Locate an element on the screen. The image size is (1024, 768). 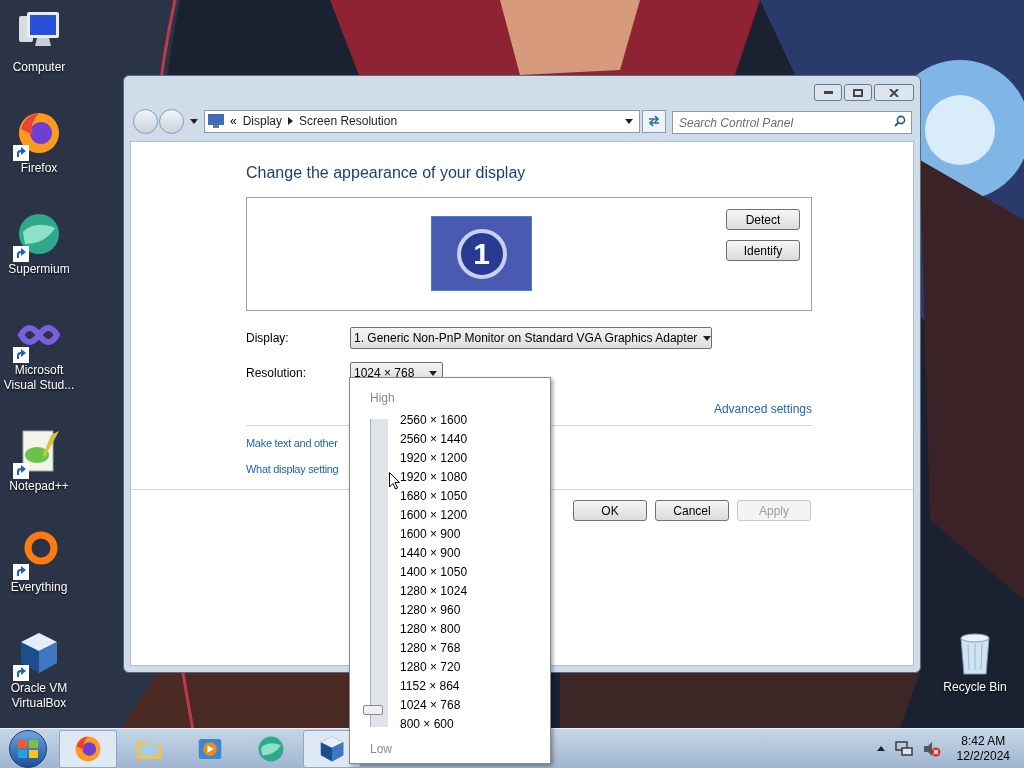
close-icon is located at coordinates (894, 92).